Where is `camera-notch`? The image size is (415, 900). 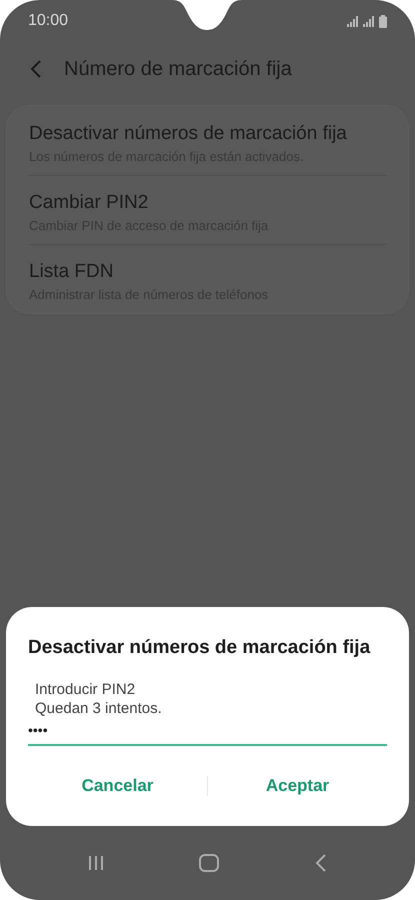
camera-notch is located at coordinates (207, 16).